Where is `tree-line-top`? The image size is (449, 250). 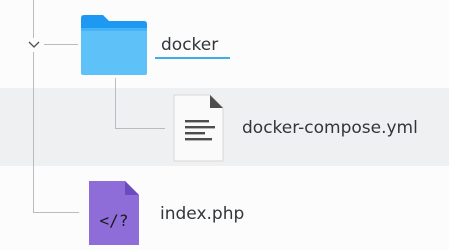 tree-line-top is located at coordinates (33, 19).